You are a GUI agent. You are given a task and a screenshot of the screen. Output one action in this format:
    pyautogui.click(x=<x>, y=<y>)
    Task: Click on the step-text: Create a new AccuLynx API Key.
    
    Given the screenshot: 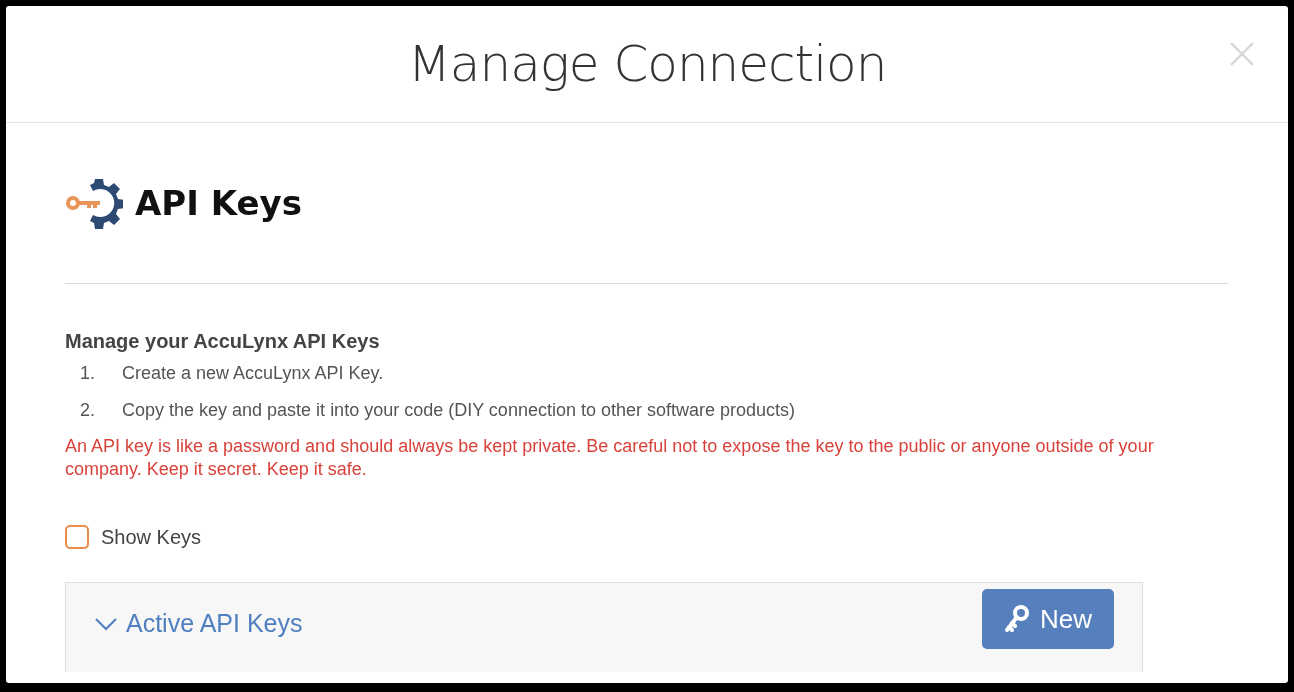 What is the action you would take?
    pyautogui.click(x=253, y=373)
    